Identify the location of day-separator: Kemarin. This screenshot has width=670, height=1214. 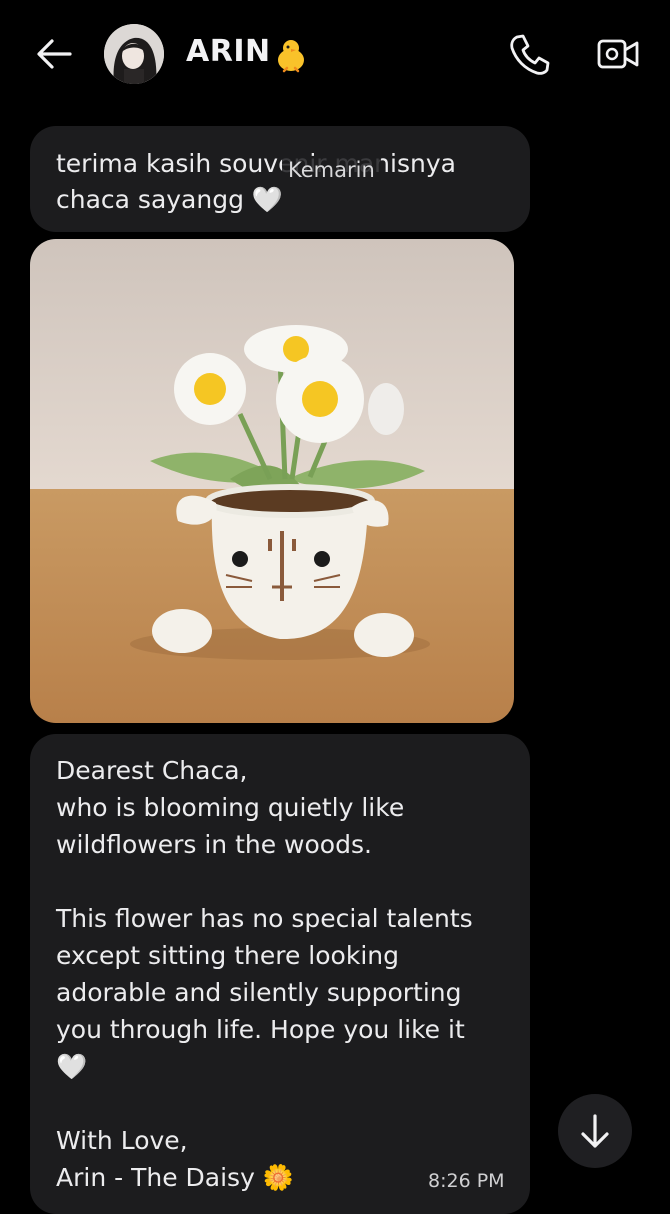
(331, 170).